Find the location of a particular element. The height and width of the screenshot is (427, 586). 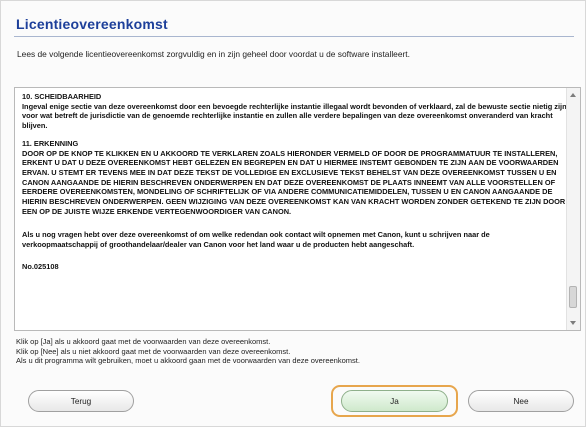

section-11-heading: 11. ERKENNING is located at coordinates (50, 143).